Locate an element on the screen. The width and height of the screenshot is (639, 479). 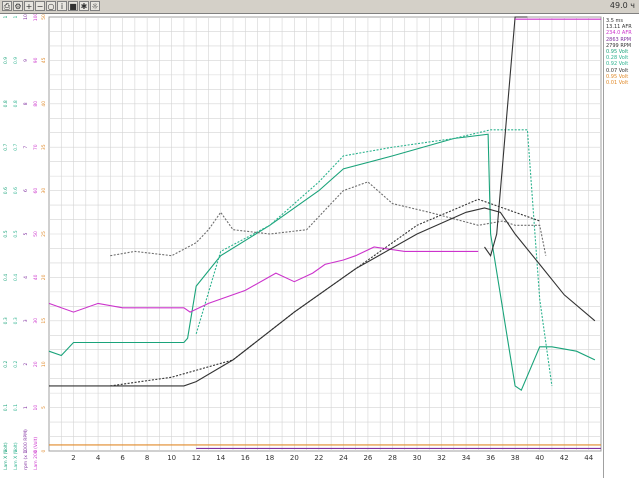
y-tick-label: 90 is located at coordinates (36, 60).